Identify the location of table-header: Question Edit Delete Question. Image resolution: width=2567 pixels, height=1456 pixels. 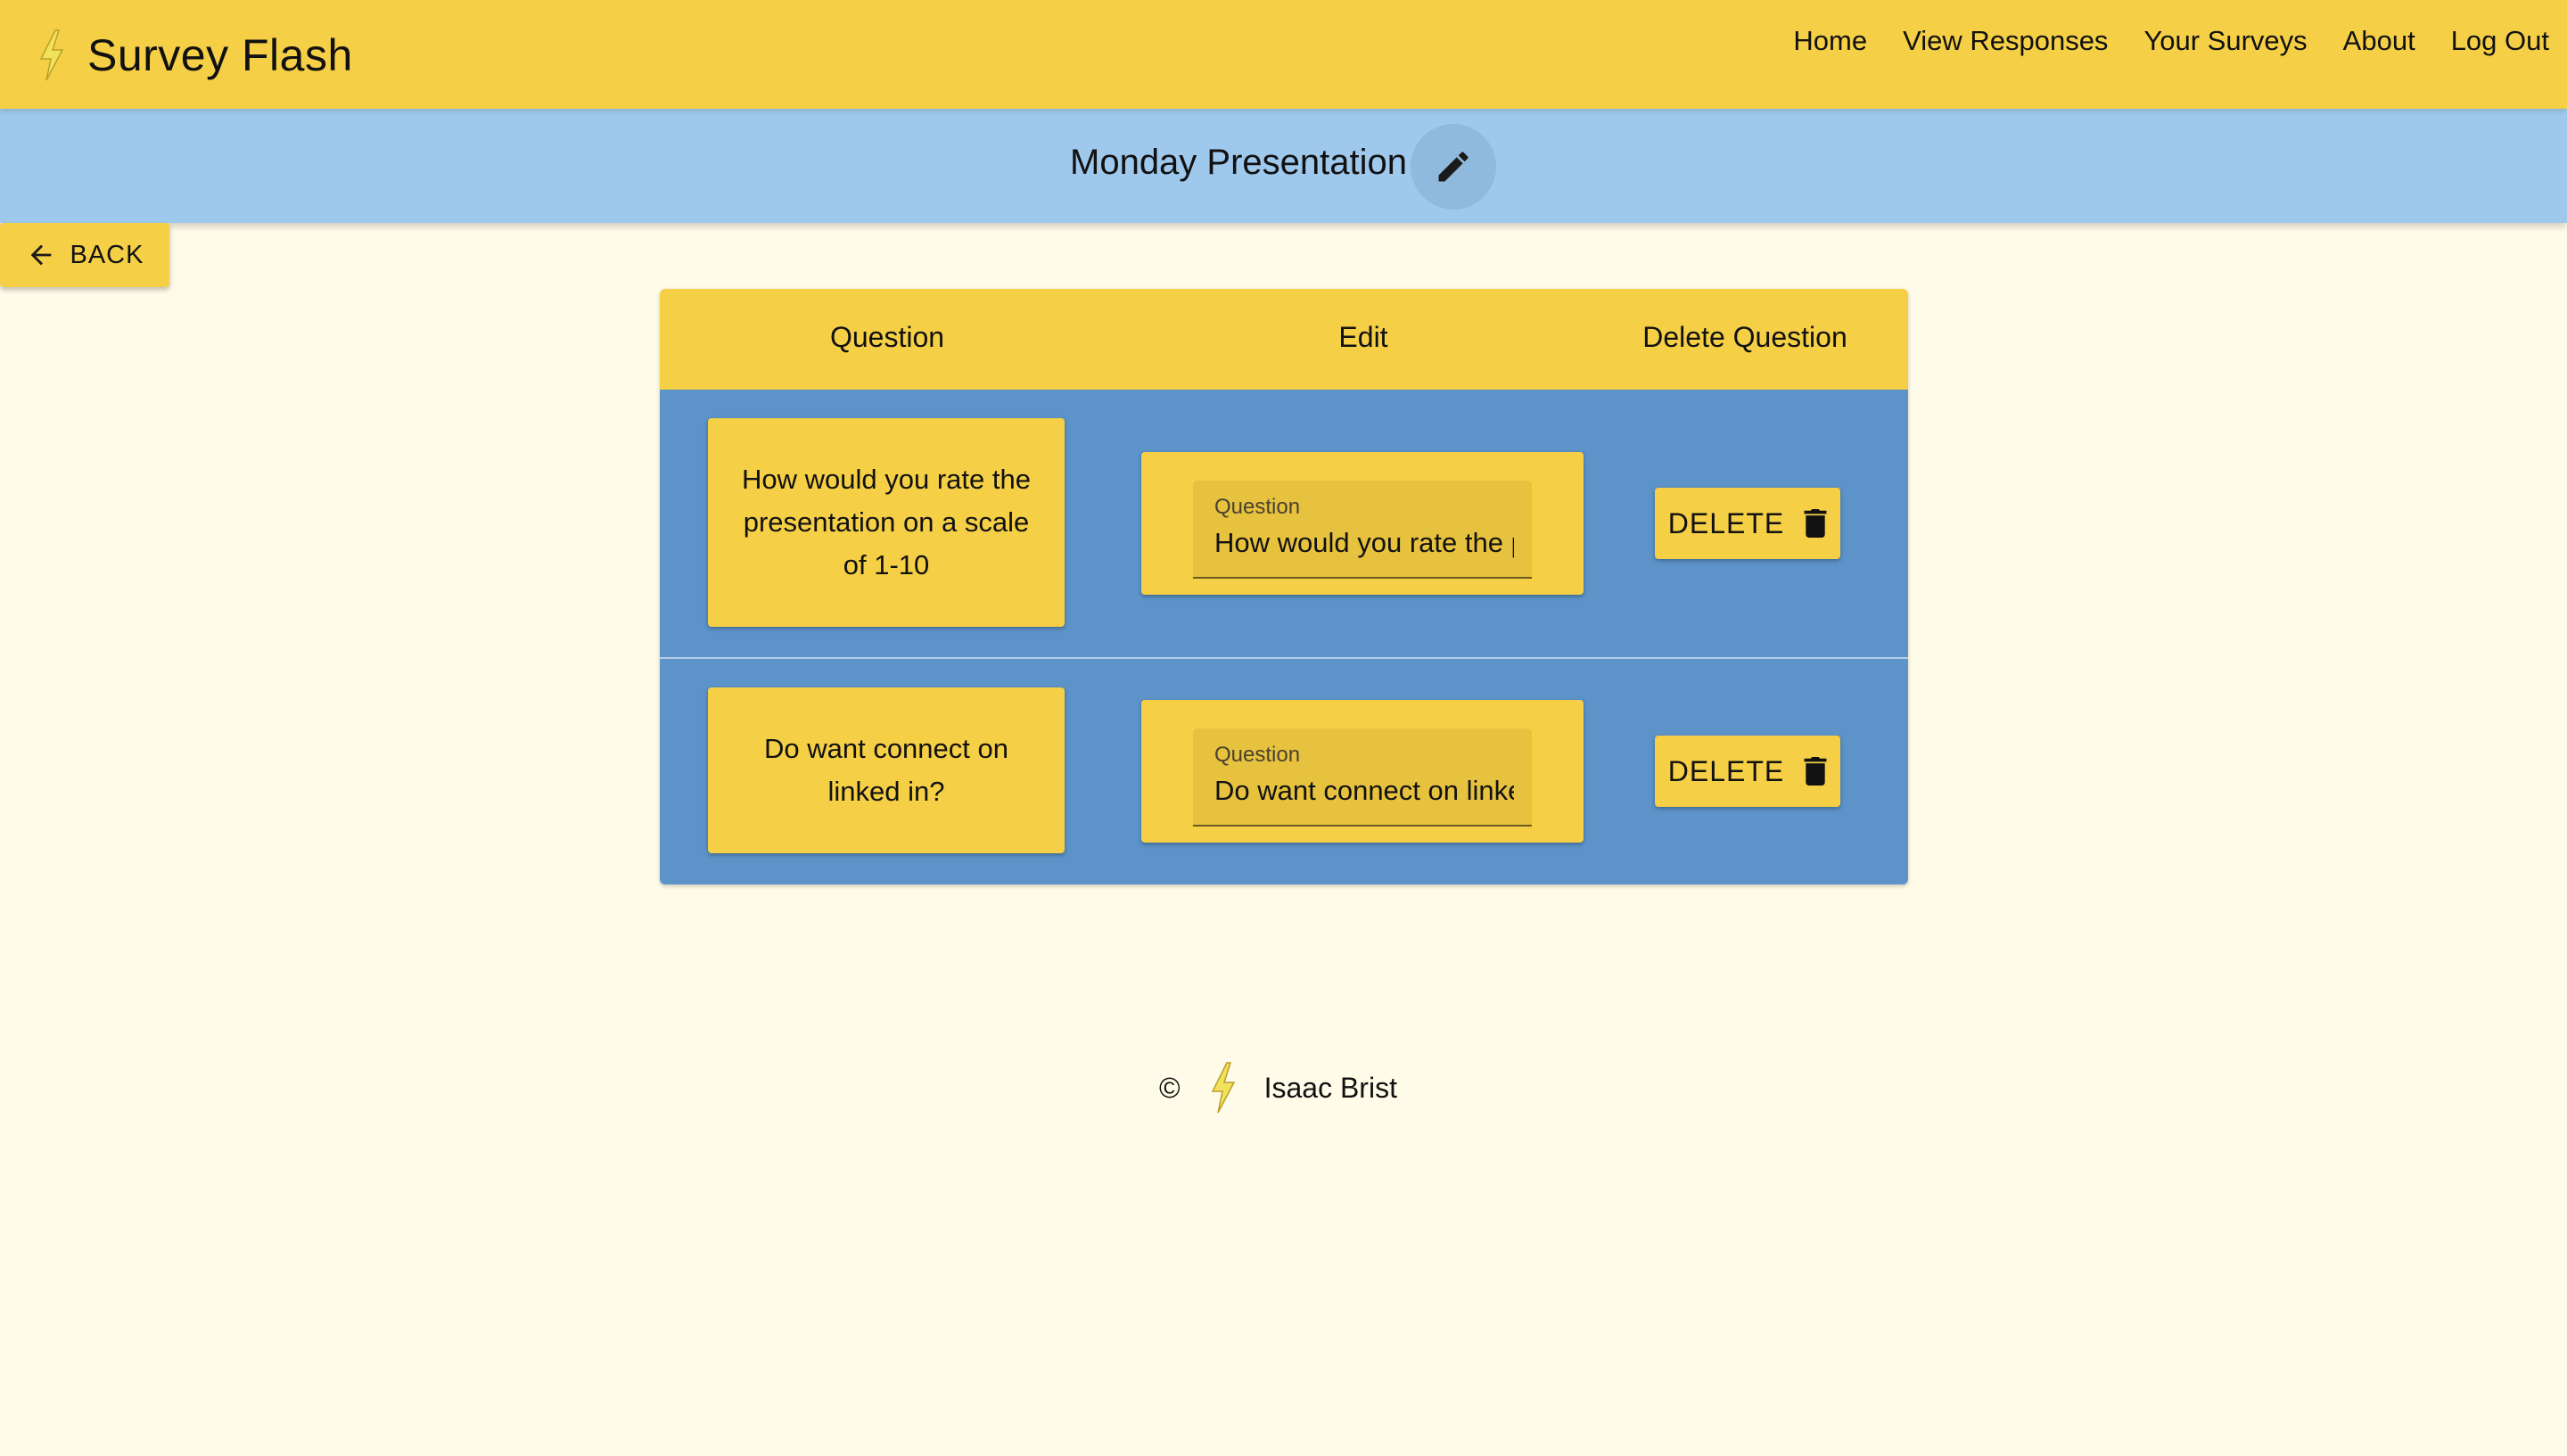
(1284, 340).